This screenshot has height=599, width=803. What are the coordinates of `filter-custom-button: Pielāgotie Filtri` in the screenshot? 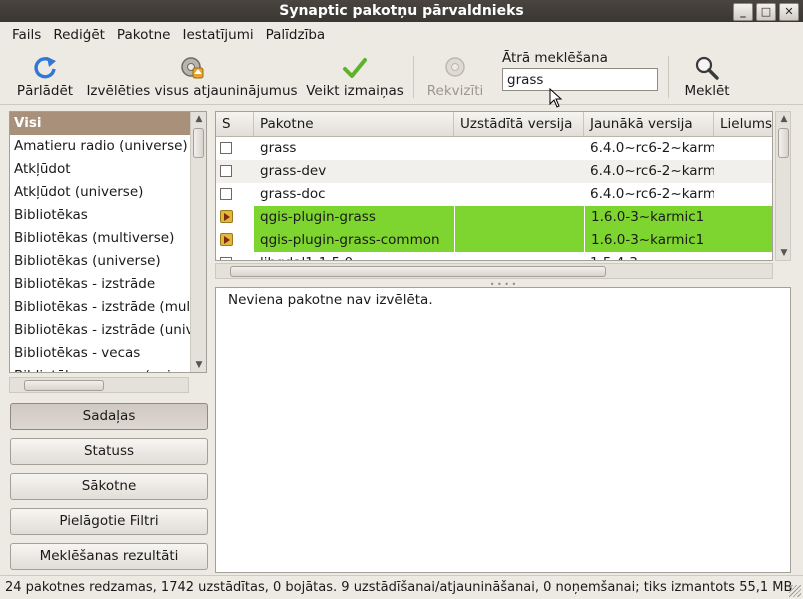 It's located at (109, 521).